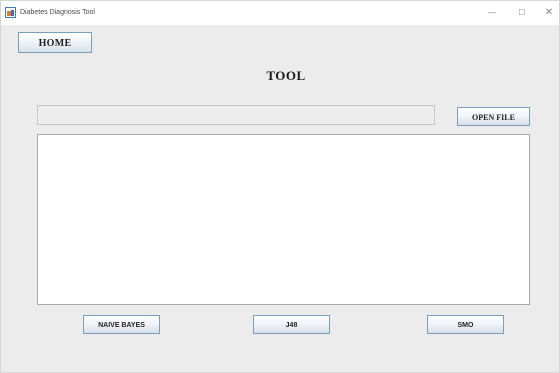 The height and width of the screenshot is (373, 560). What do you see at coordinates (121, 324) in the screenshot?
I see `naive-bayes-button: NAIVE BAYES` at bounding box center [121, 324].